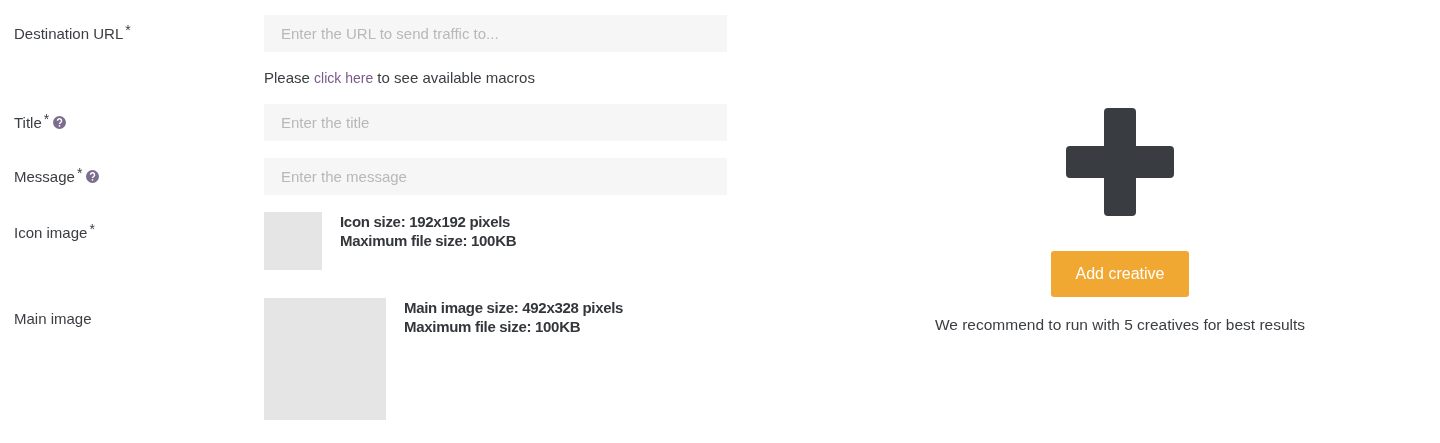  Describe the element at coordinates (514, 307) in the screenshot. I see `image-hint: Main image size: 492x328 pixels` at that location.